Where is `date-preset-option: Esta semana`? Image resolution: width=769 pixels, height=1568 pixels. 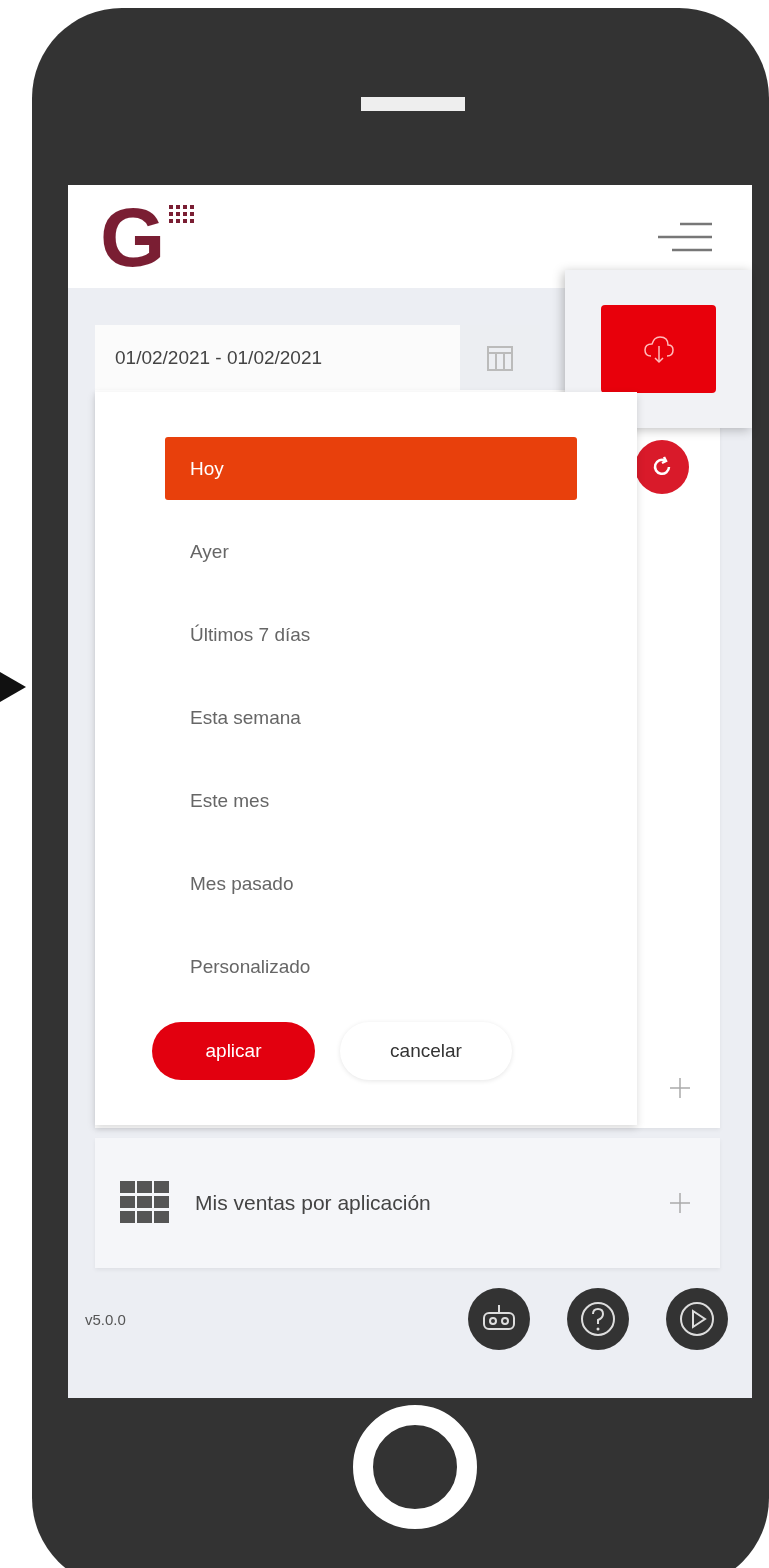
date-preset-option: Esta semana is located at coordinates (371, 717).